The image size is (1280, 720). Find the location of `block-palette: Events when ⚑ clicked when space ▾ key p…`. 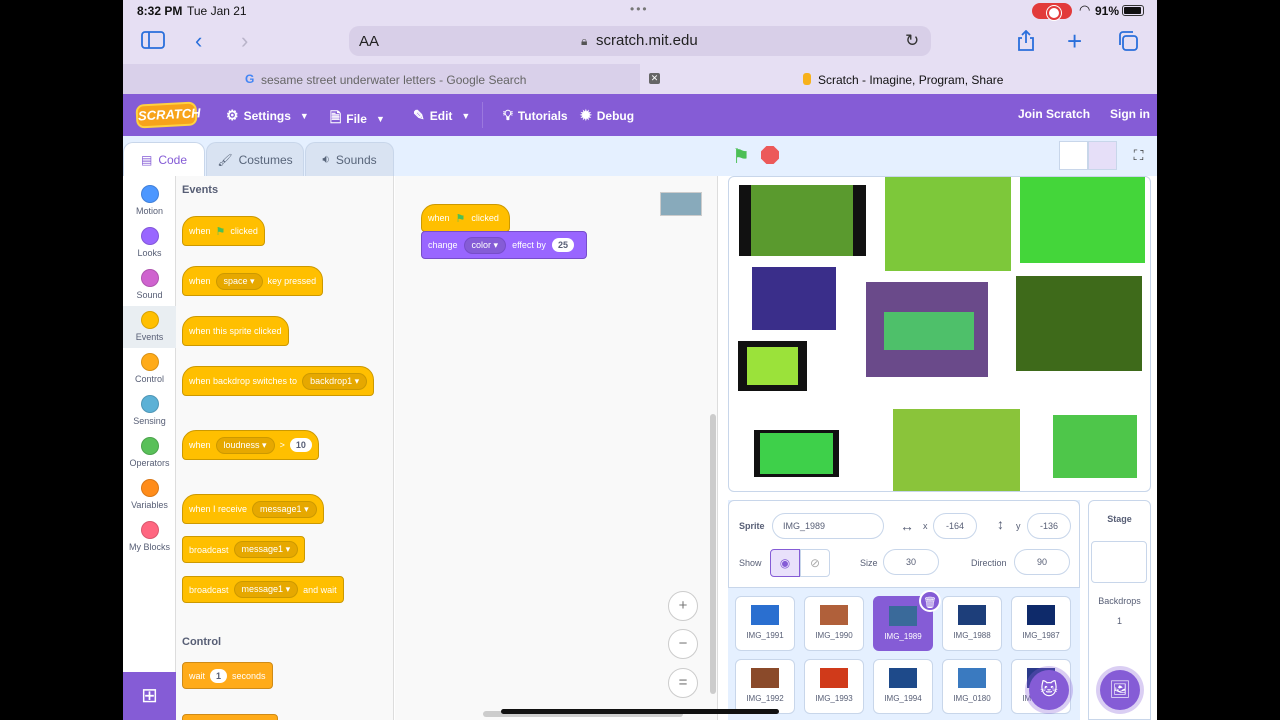

block-palette: Events when ⚑ clicked when space ▾ key p… is located at coordinates (285, 448).